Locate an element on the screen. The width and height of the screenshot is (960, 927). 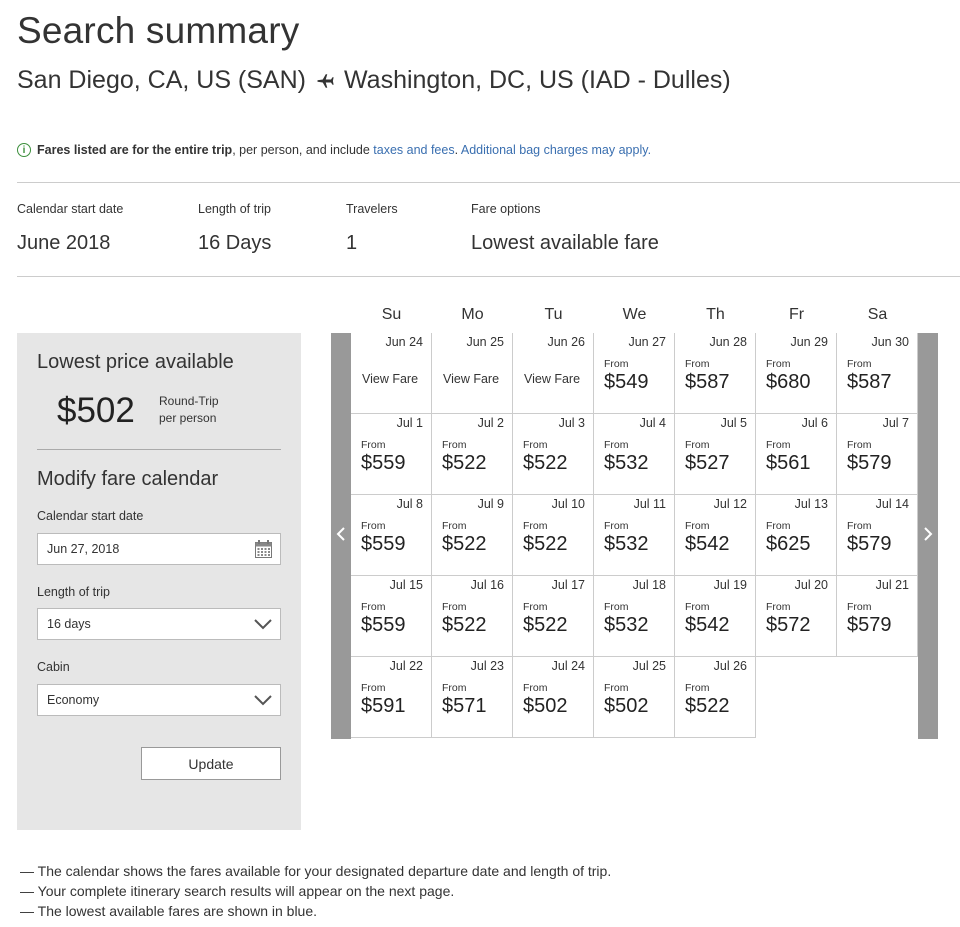
calendar-day-cell: Jul 22 From $591 is located at coordinates (391, 697).